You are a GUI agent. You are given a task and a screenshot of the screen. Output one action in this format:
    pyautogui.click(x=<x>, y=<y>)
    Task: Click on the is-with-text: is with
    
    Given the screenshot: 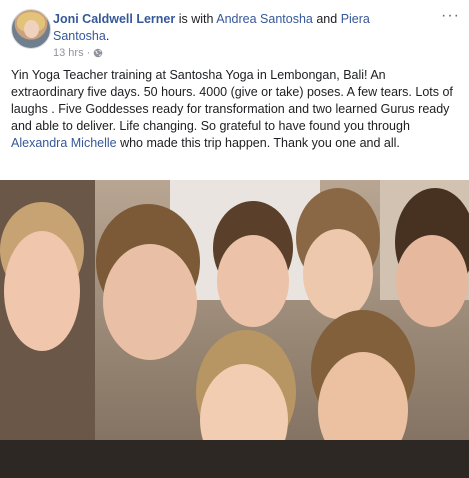 What is the action you would take?
    pyautogui.click(x=196, y=19)
    